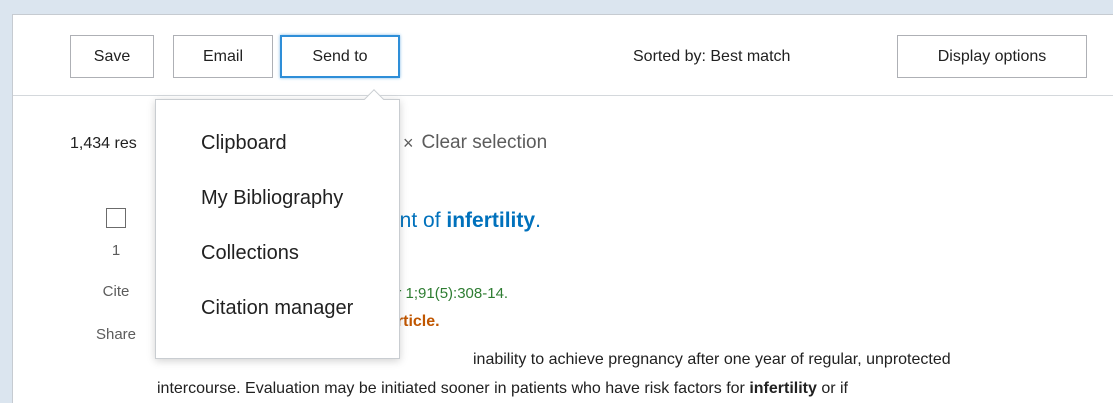  Describe the element at coordinates (277, 210) in the screenshot. I see `send-to-my-bibliography: My Bibliography` at that location.